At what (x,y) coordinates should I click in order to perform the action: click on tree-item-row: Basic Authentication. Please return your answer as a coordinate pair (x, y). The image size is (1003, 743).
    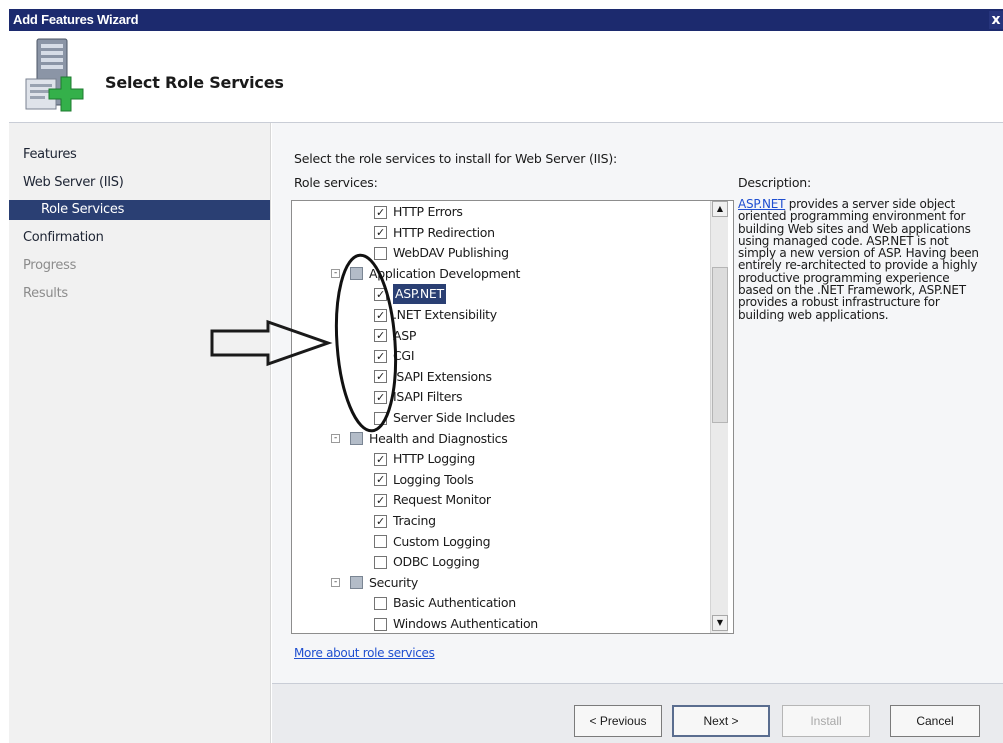
    Looking at the image, I should click on (445, 603).